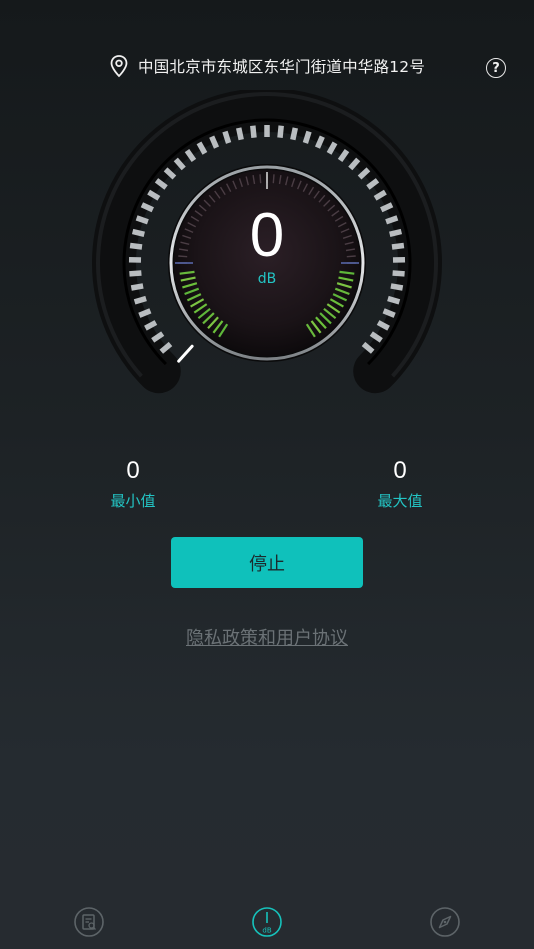 This screenshot has height=949, width=534. I want to click on privacy-policy-link: 隐私政策和用户协议, so click(267, 638).